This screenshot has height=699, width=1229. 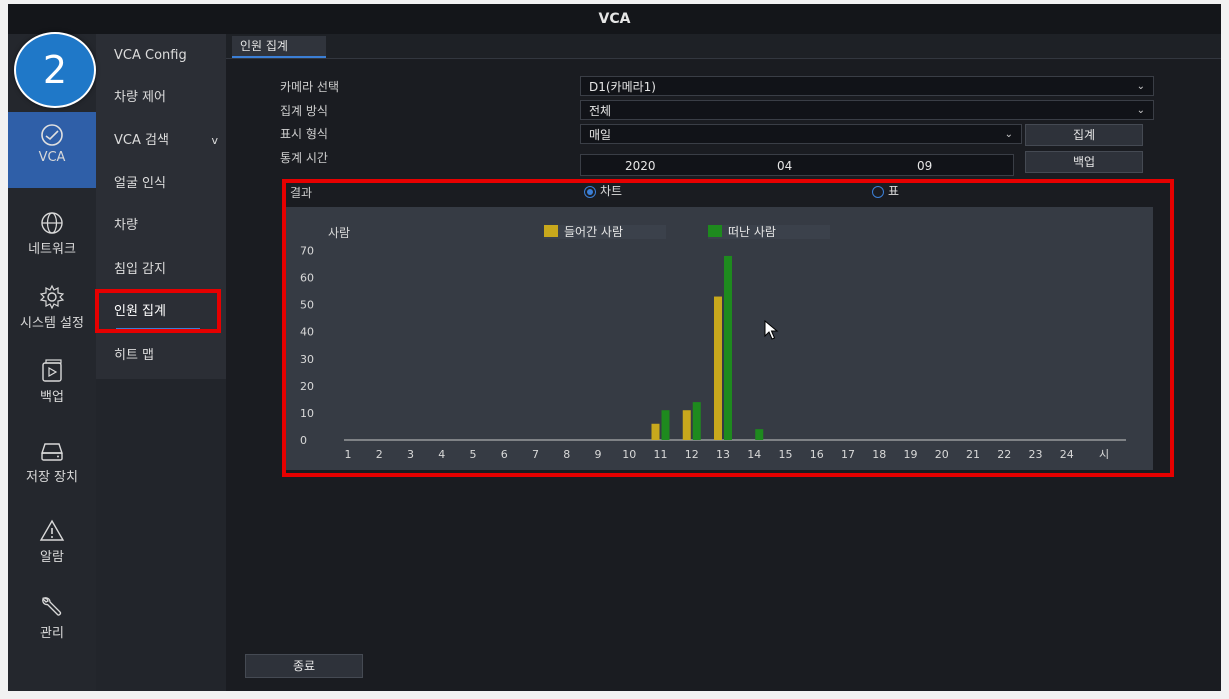 I want to click on wrench-icon, so click(x=51, y=606).